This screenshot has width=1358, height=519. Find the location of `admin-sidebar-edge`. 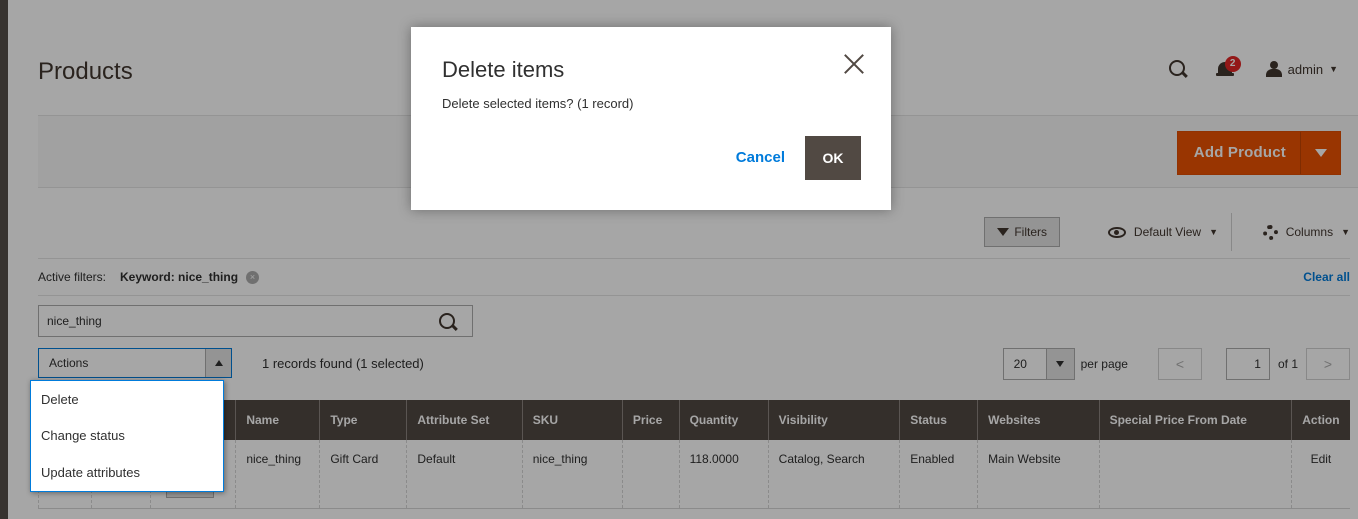

admin-sidebar-edge is located at coordinates (4, 259).